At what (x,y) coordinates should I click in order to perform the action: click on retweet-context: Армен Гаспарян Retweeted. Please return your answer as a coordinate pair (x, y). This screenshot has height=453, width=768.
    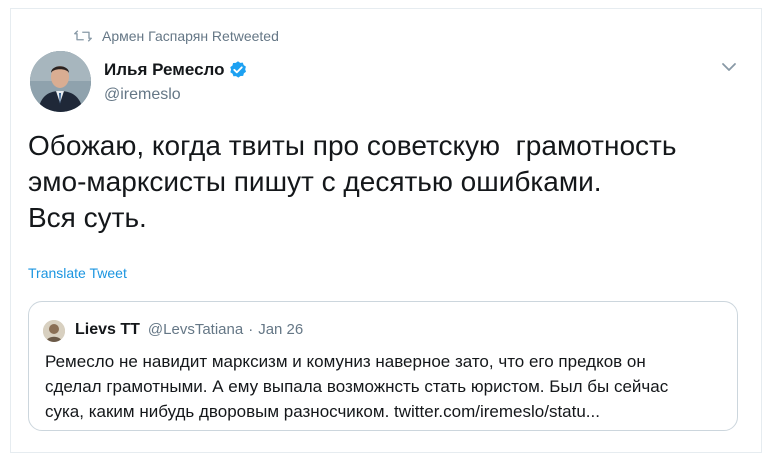
    Looking at the image, I should click on (176, 36).